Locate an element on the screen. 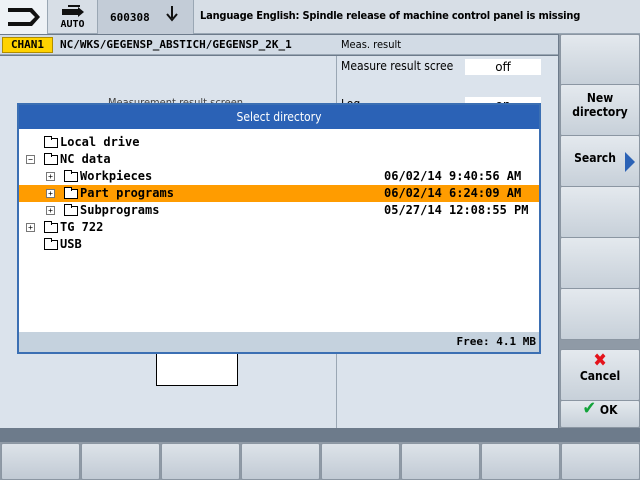 The image size is (640, 480). collapse-icon: − is located at coordinates (30, 159).